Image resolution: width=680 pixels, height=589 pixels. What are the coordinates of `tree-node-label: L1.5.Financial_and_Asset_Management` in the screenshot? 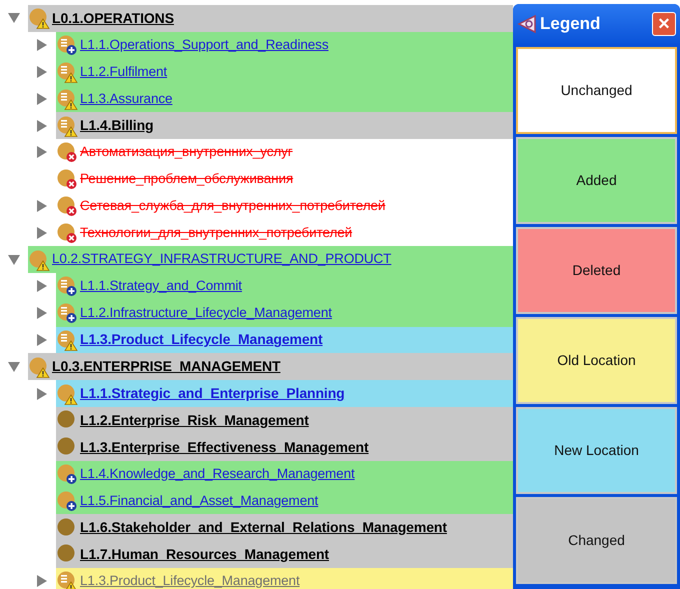 It's located at (199, 500).